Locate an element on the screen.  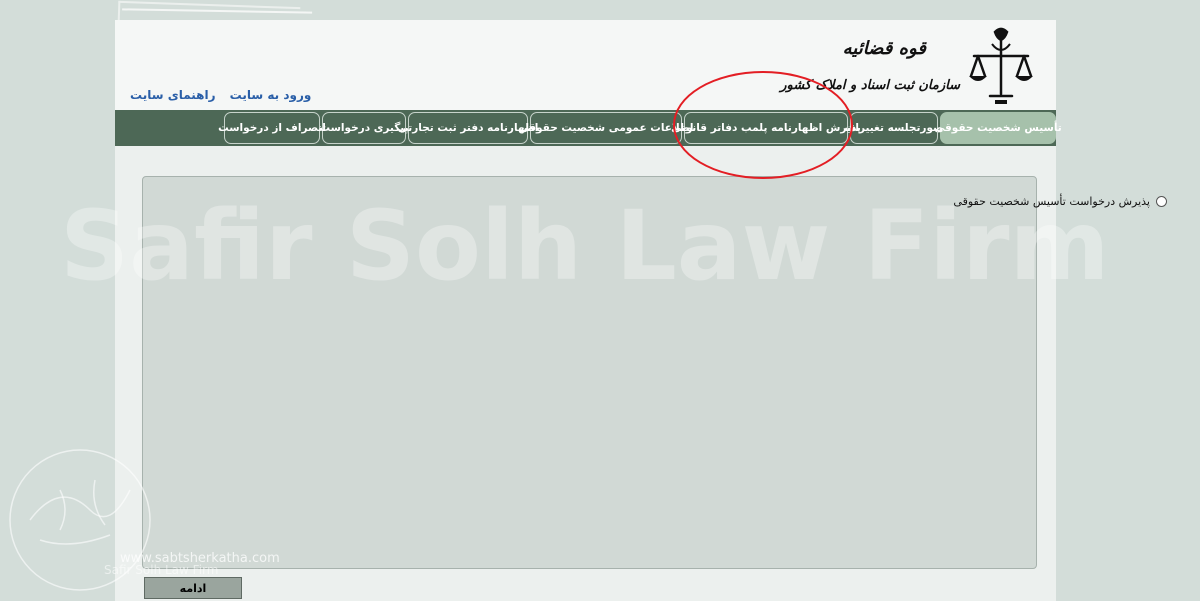
site-guide-link: راهنمای سایت is located at coordinates (172, 95).